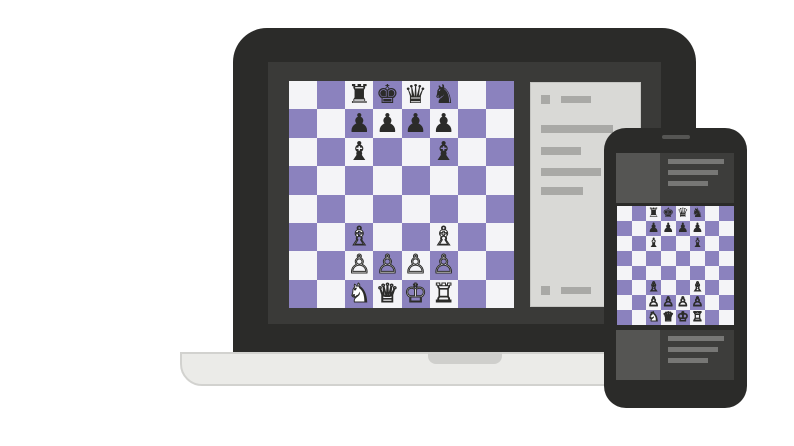  What do you see at coordinates (668, 317) in the screenshot?
I see `chess-piece-icon: ♕` at bounding box center [668, 317].